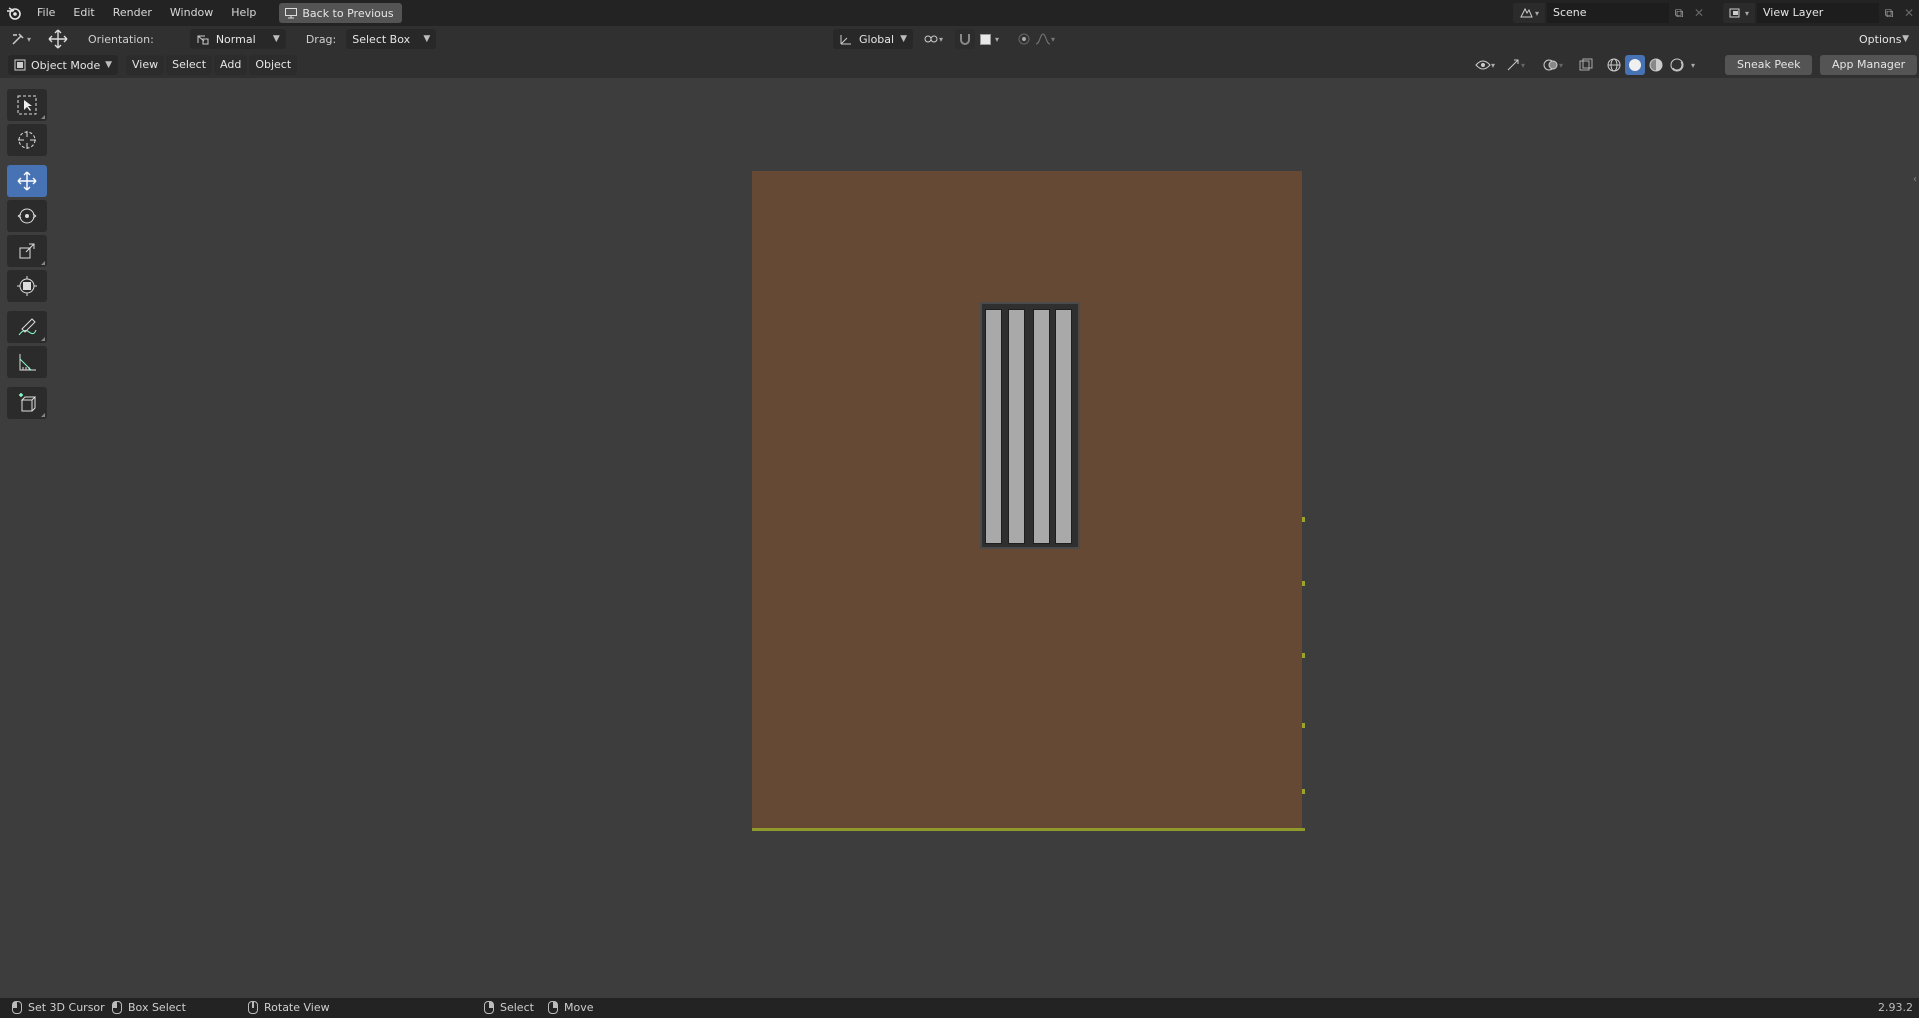 The image size is (1919, 1018). I want to click on measure-tool, so click(27, 362).